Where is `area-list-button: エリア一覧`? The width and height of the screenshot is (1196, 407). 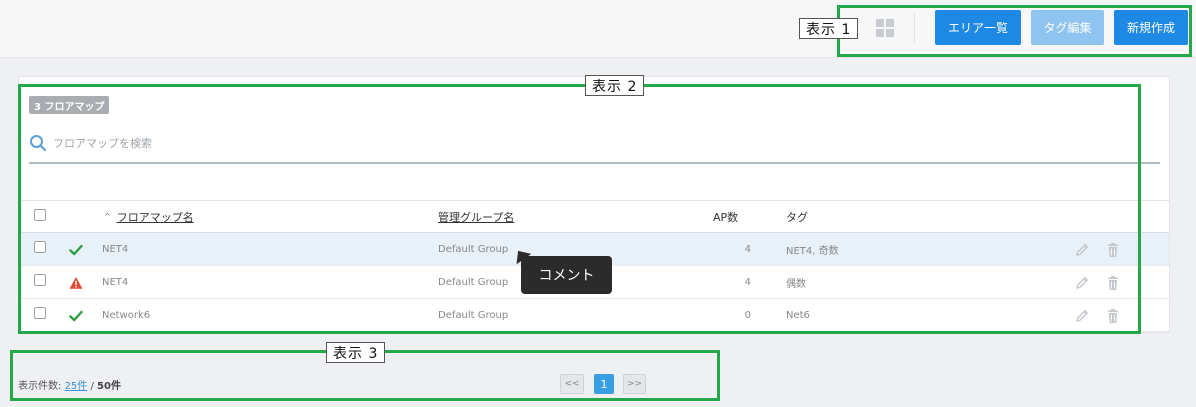
area-list-button: エリア一覧 is located at coordinates (978, 27).